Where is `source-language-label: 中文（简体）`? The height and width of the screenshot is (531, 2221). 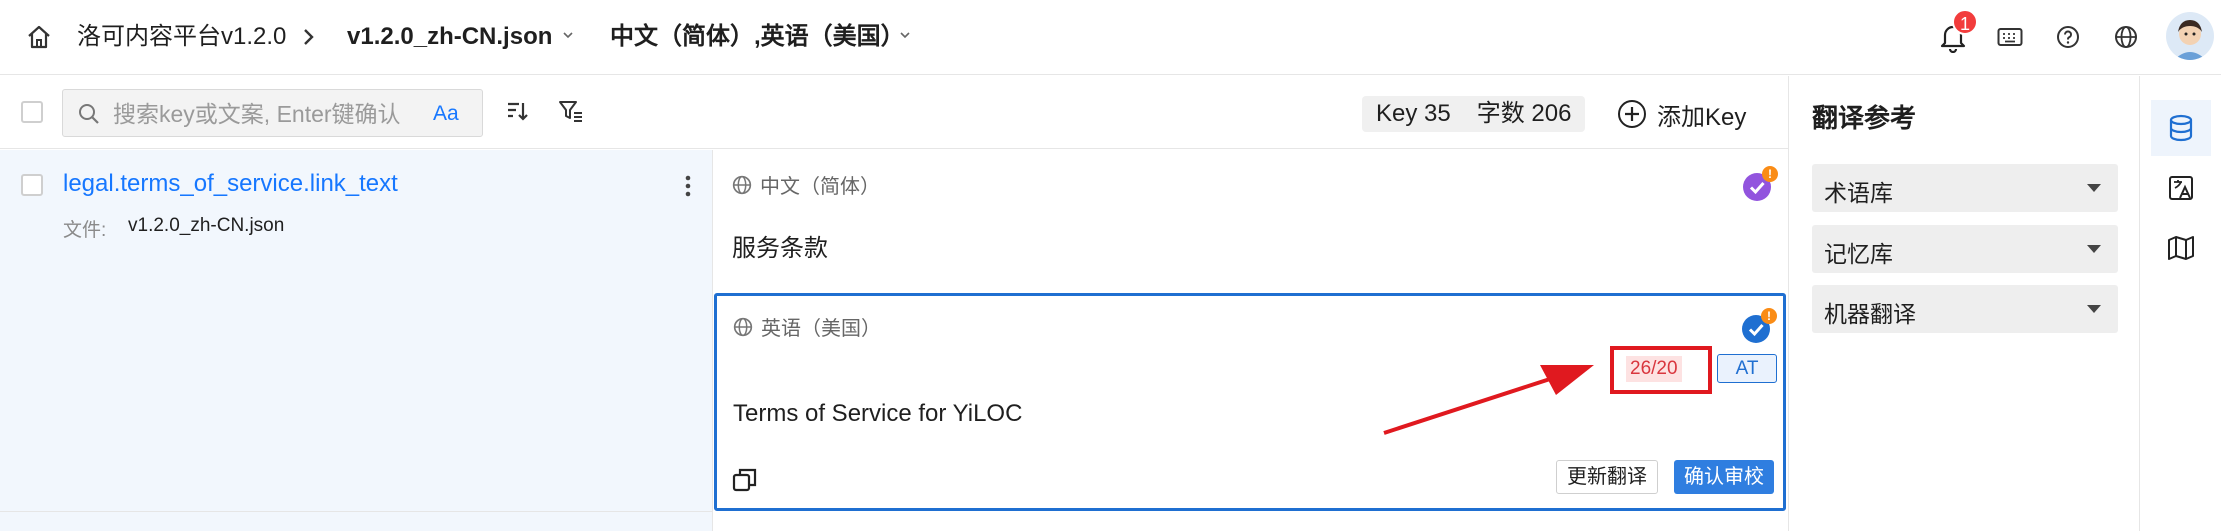
source-language-label: 中文（简体） is located at coordinates (806, 184).